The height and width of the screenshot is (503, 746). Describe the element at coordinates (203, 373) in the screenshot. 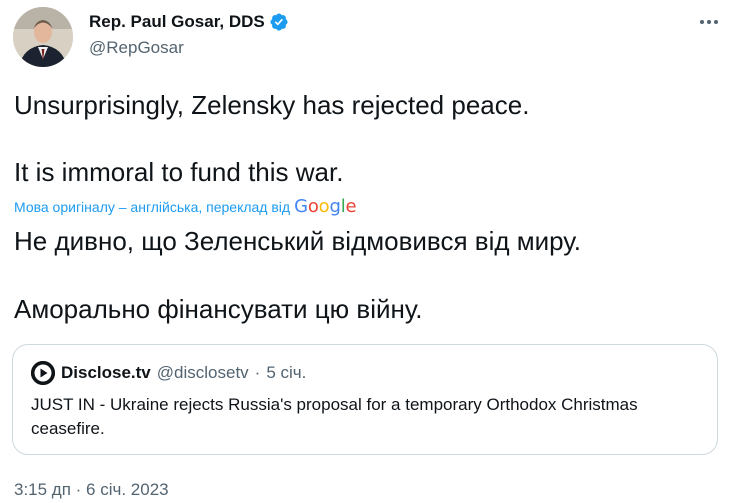

I see `quoted-author-handle: @disclosetv` at that location.